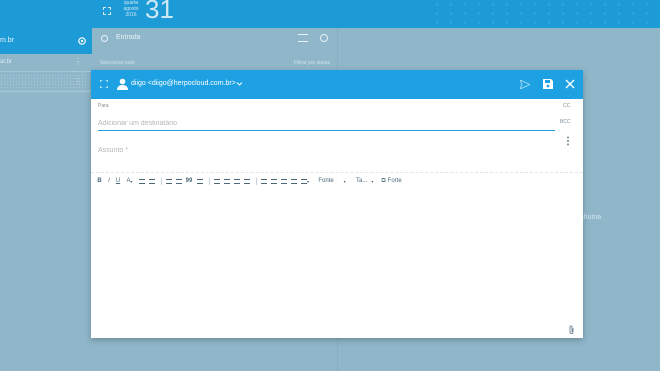 Image resolution: width=660 pixels, height=371 pixels. What do you see at coordinates (571, 330) in the screenshot?
I see `attachment-icon` at bounding box center [571, 330].